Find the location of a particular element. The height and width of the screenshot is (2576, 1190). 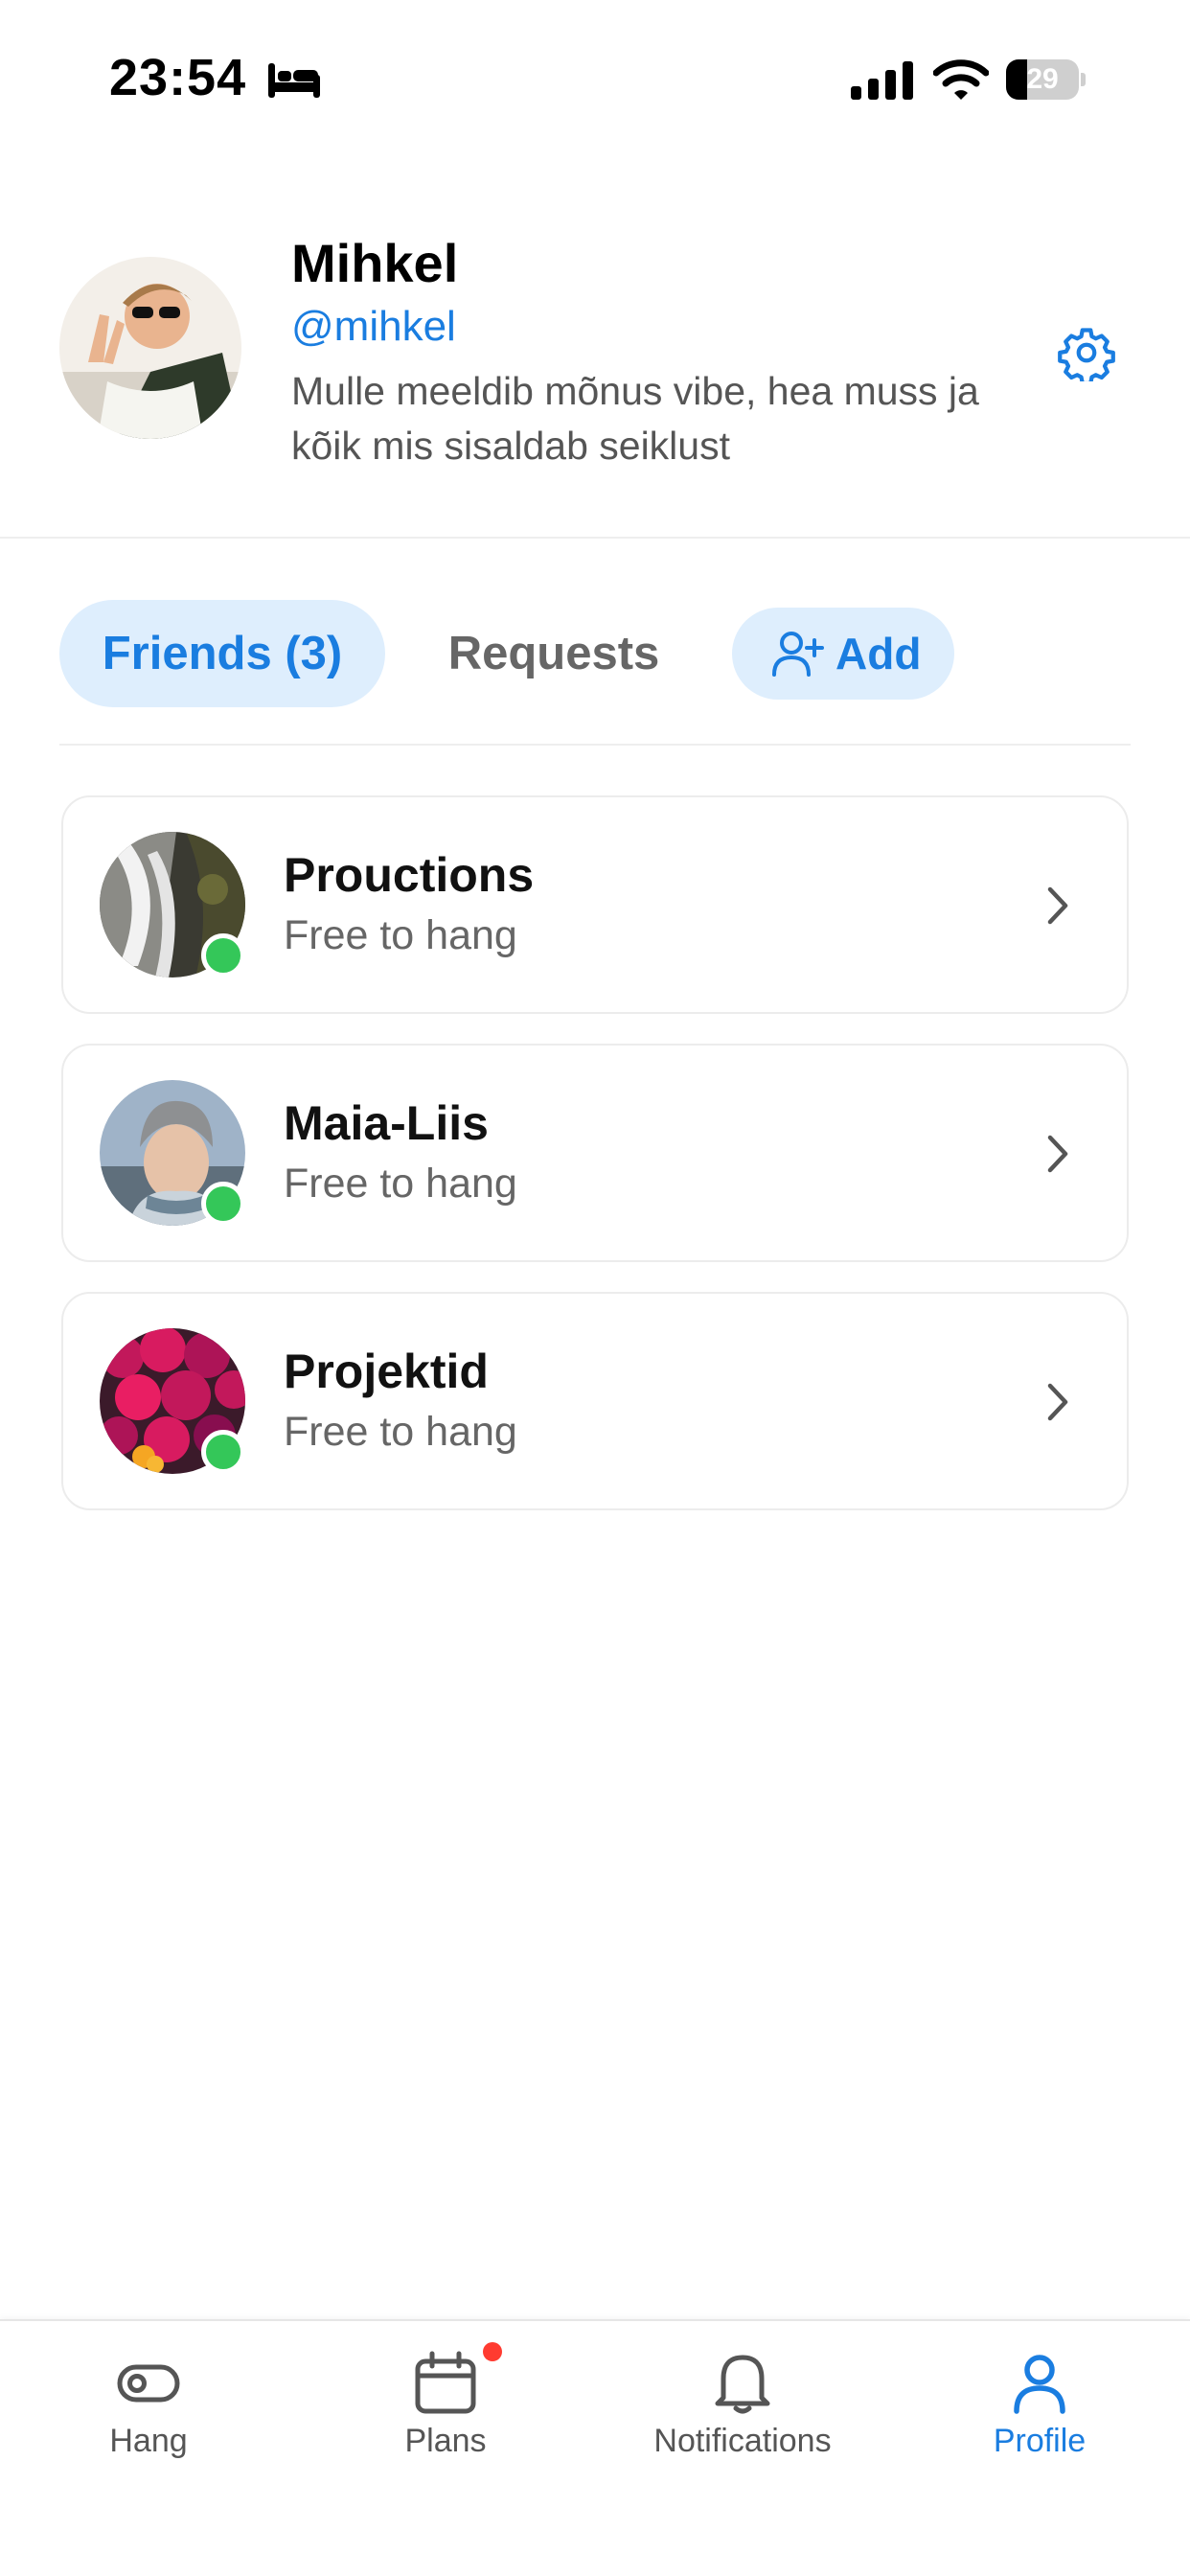

bottom-tab-bar: Hang Plans Notifications Profile is located at coordinates (595, 2447).